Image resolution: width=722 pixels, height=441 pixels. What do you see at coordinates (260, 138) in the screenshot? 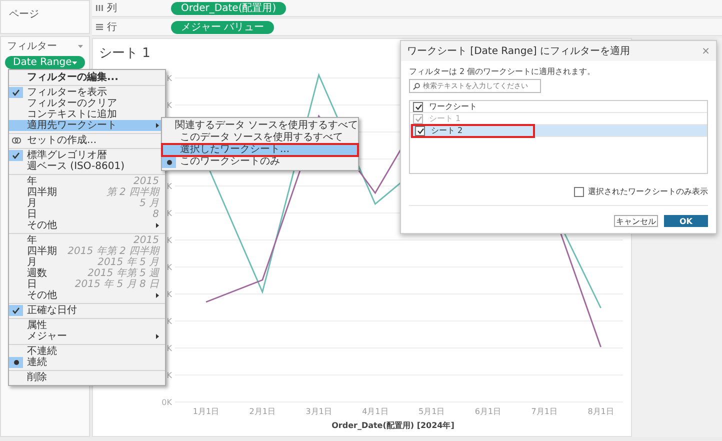
I see `menu-item: このデータ ソースを使用するすべて` at bounding box center [260, 138].